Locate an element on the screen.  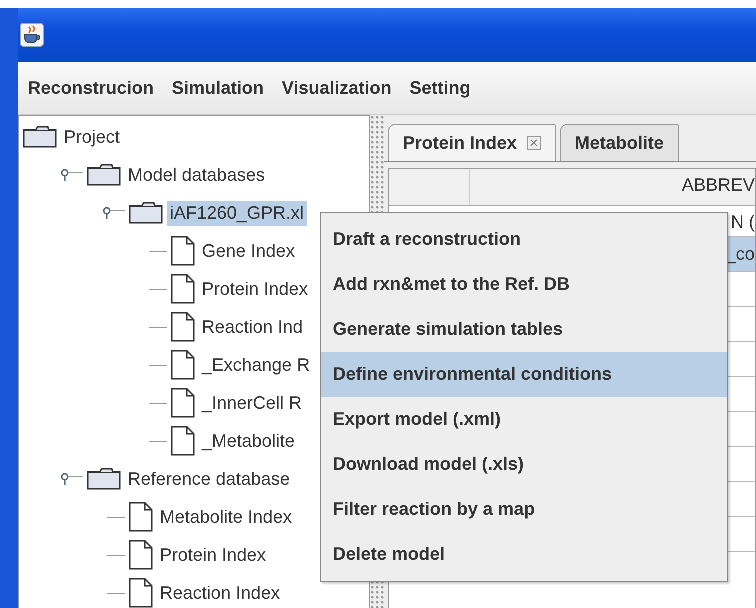
menu-item: Generate simulation tables is located at coordinates (524, 329).